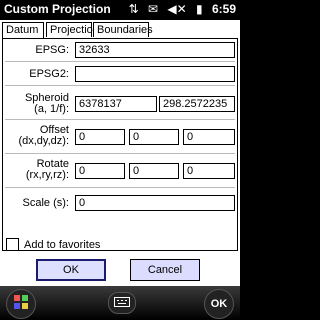  What do you see at coordinates (12, 244) in the screenshot?
I see `favorites-checkbox` at bounding box center [12, 244].